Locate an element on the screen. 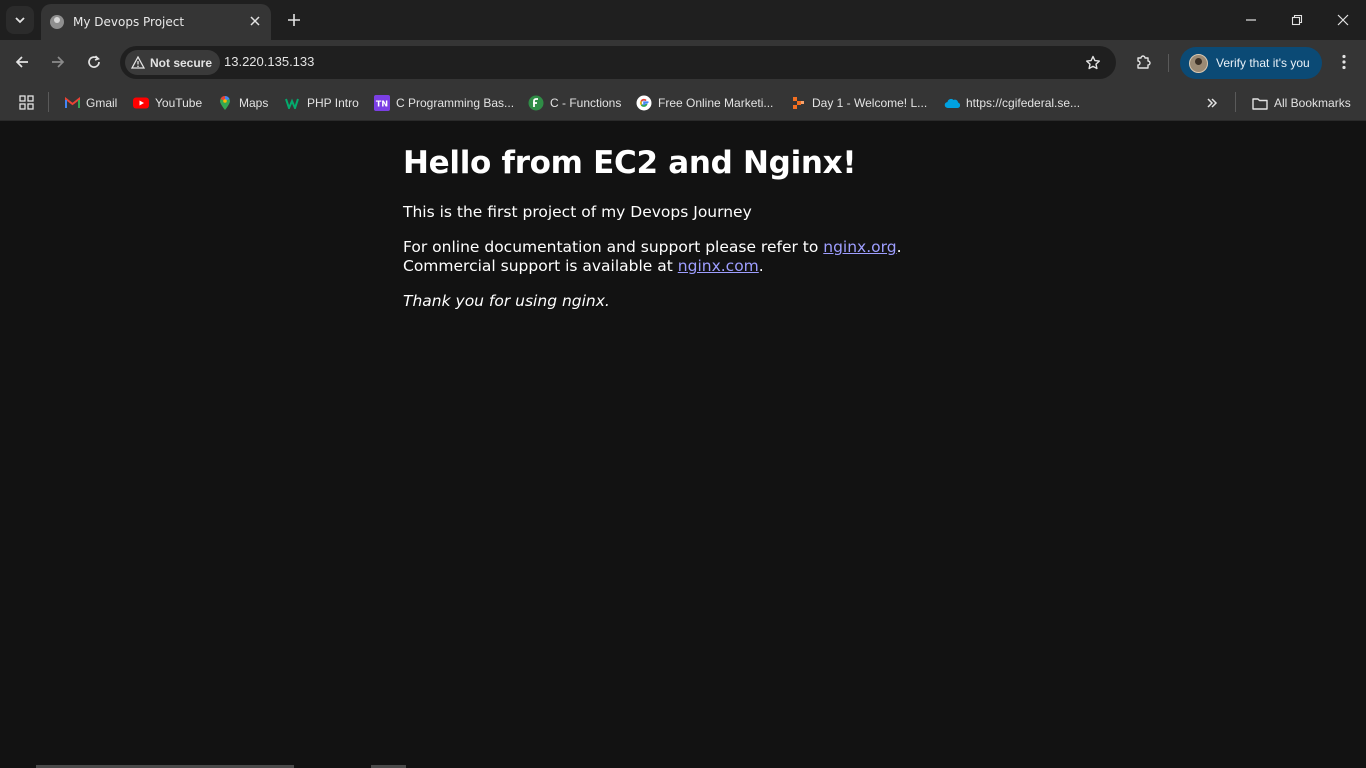 This screenshot has width=1366, height=768. thanks-text: Thank you for using nginx. is located at coordinates (506, 301).